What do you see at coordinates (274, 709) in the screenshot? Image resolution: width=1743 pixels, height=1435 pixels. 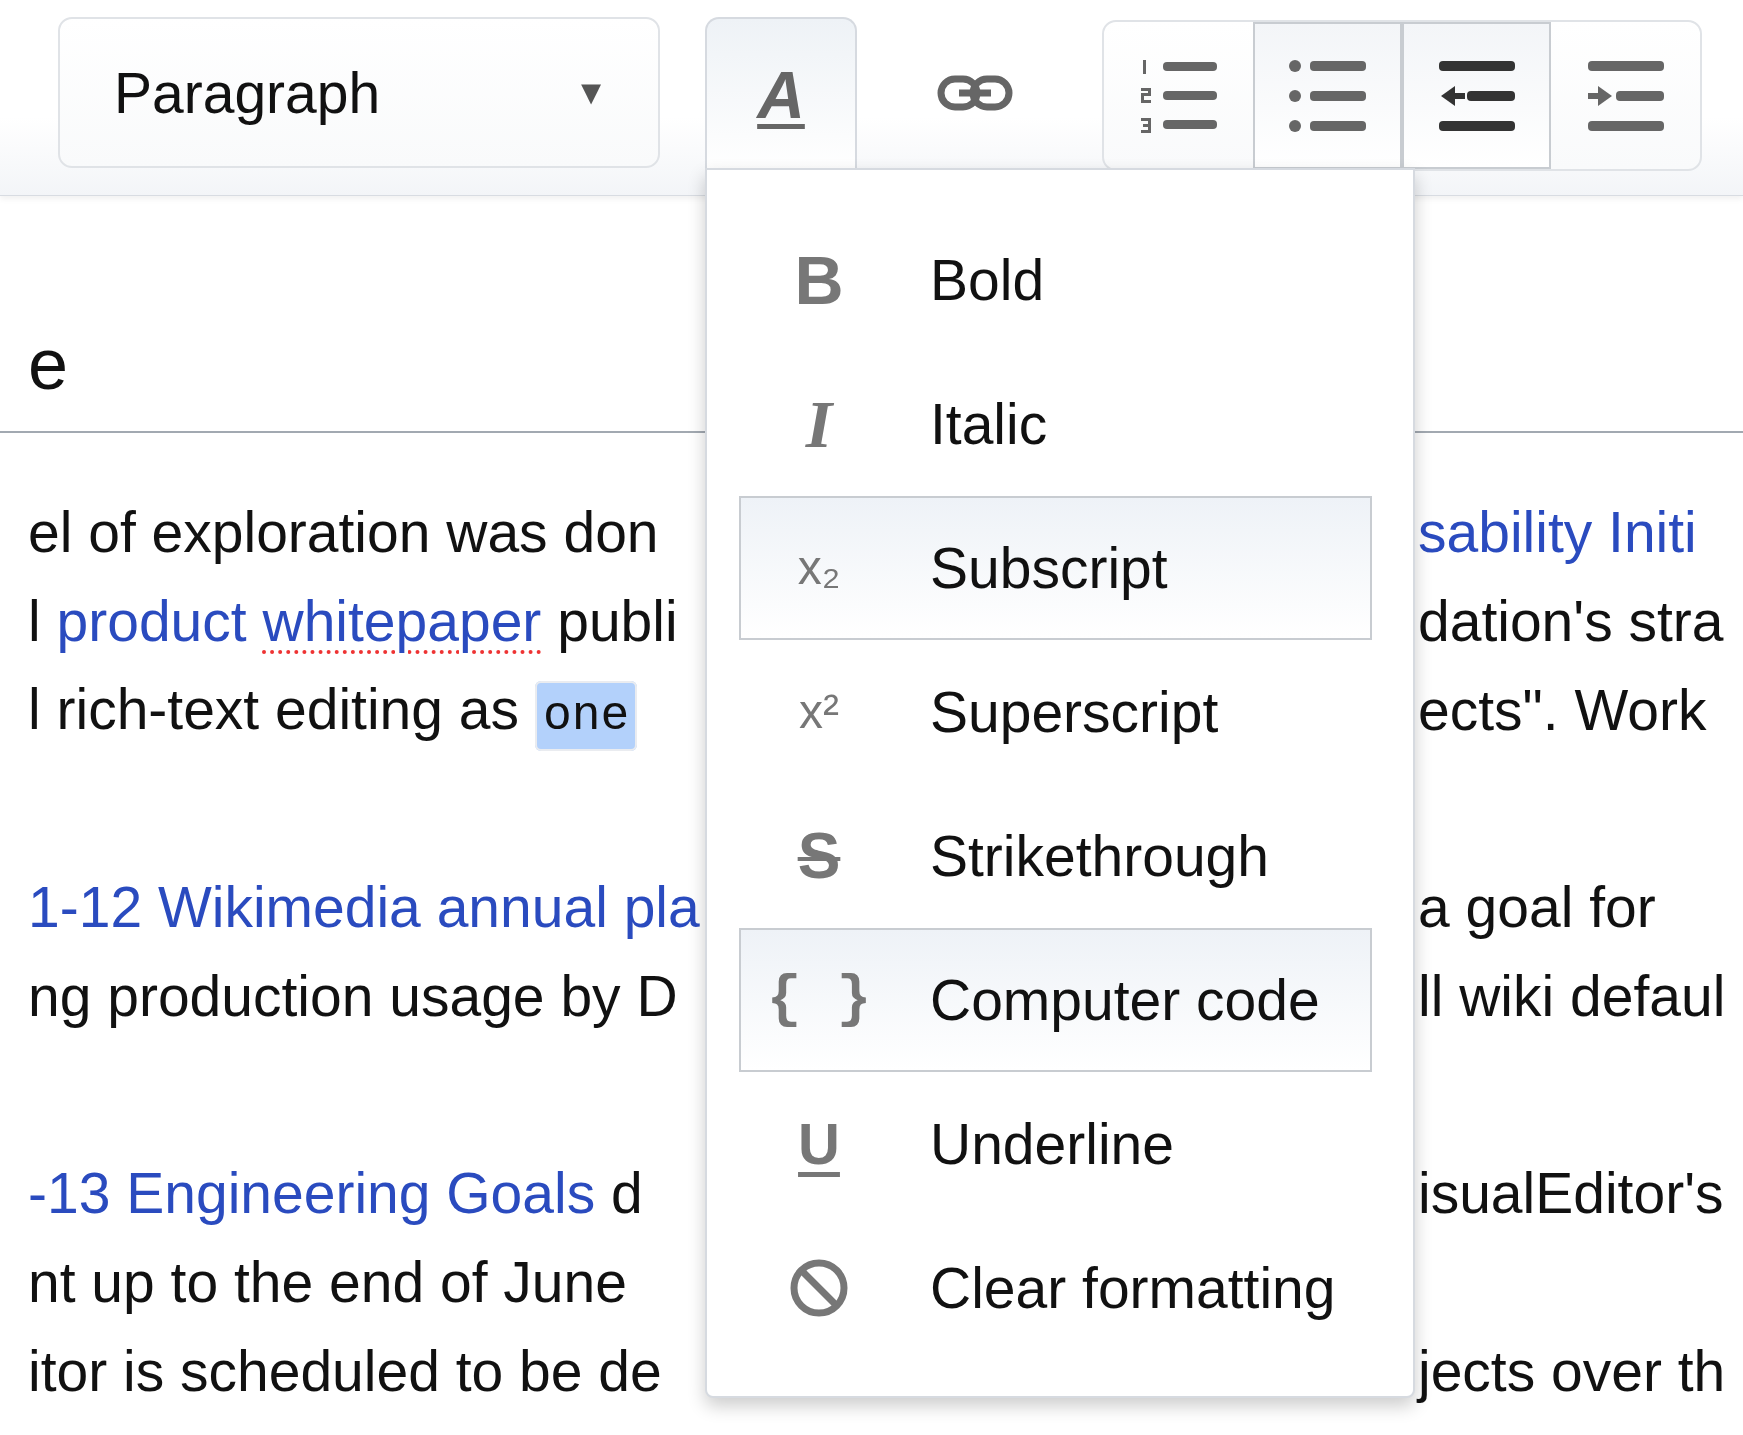 I see `body-text: l rich-text editing as` at bounding box center [274, 709].